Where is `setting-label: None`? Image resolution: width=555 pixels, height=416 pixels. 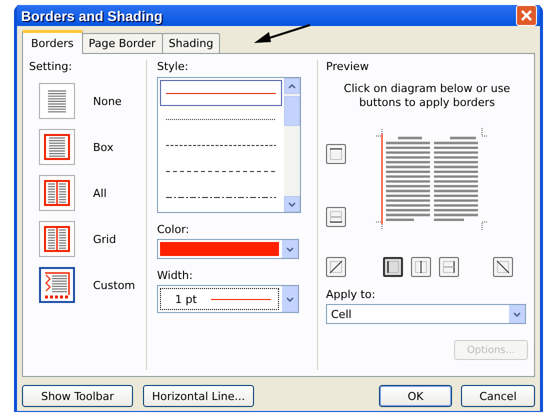 setting-label: None is located at coordinates (107, 101).